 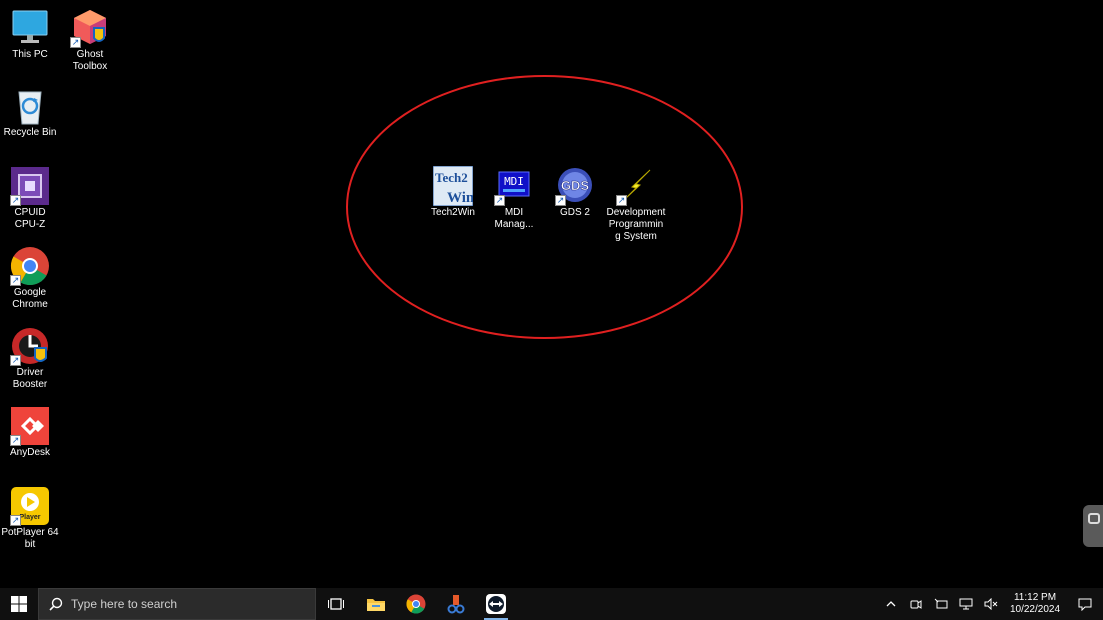 I want to click on volume-muted-icon, so click(x=990, y=604).